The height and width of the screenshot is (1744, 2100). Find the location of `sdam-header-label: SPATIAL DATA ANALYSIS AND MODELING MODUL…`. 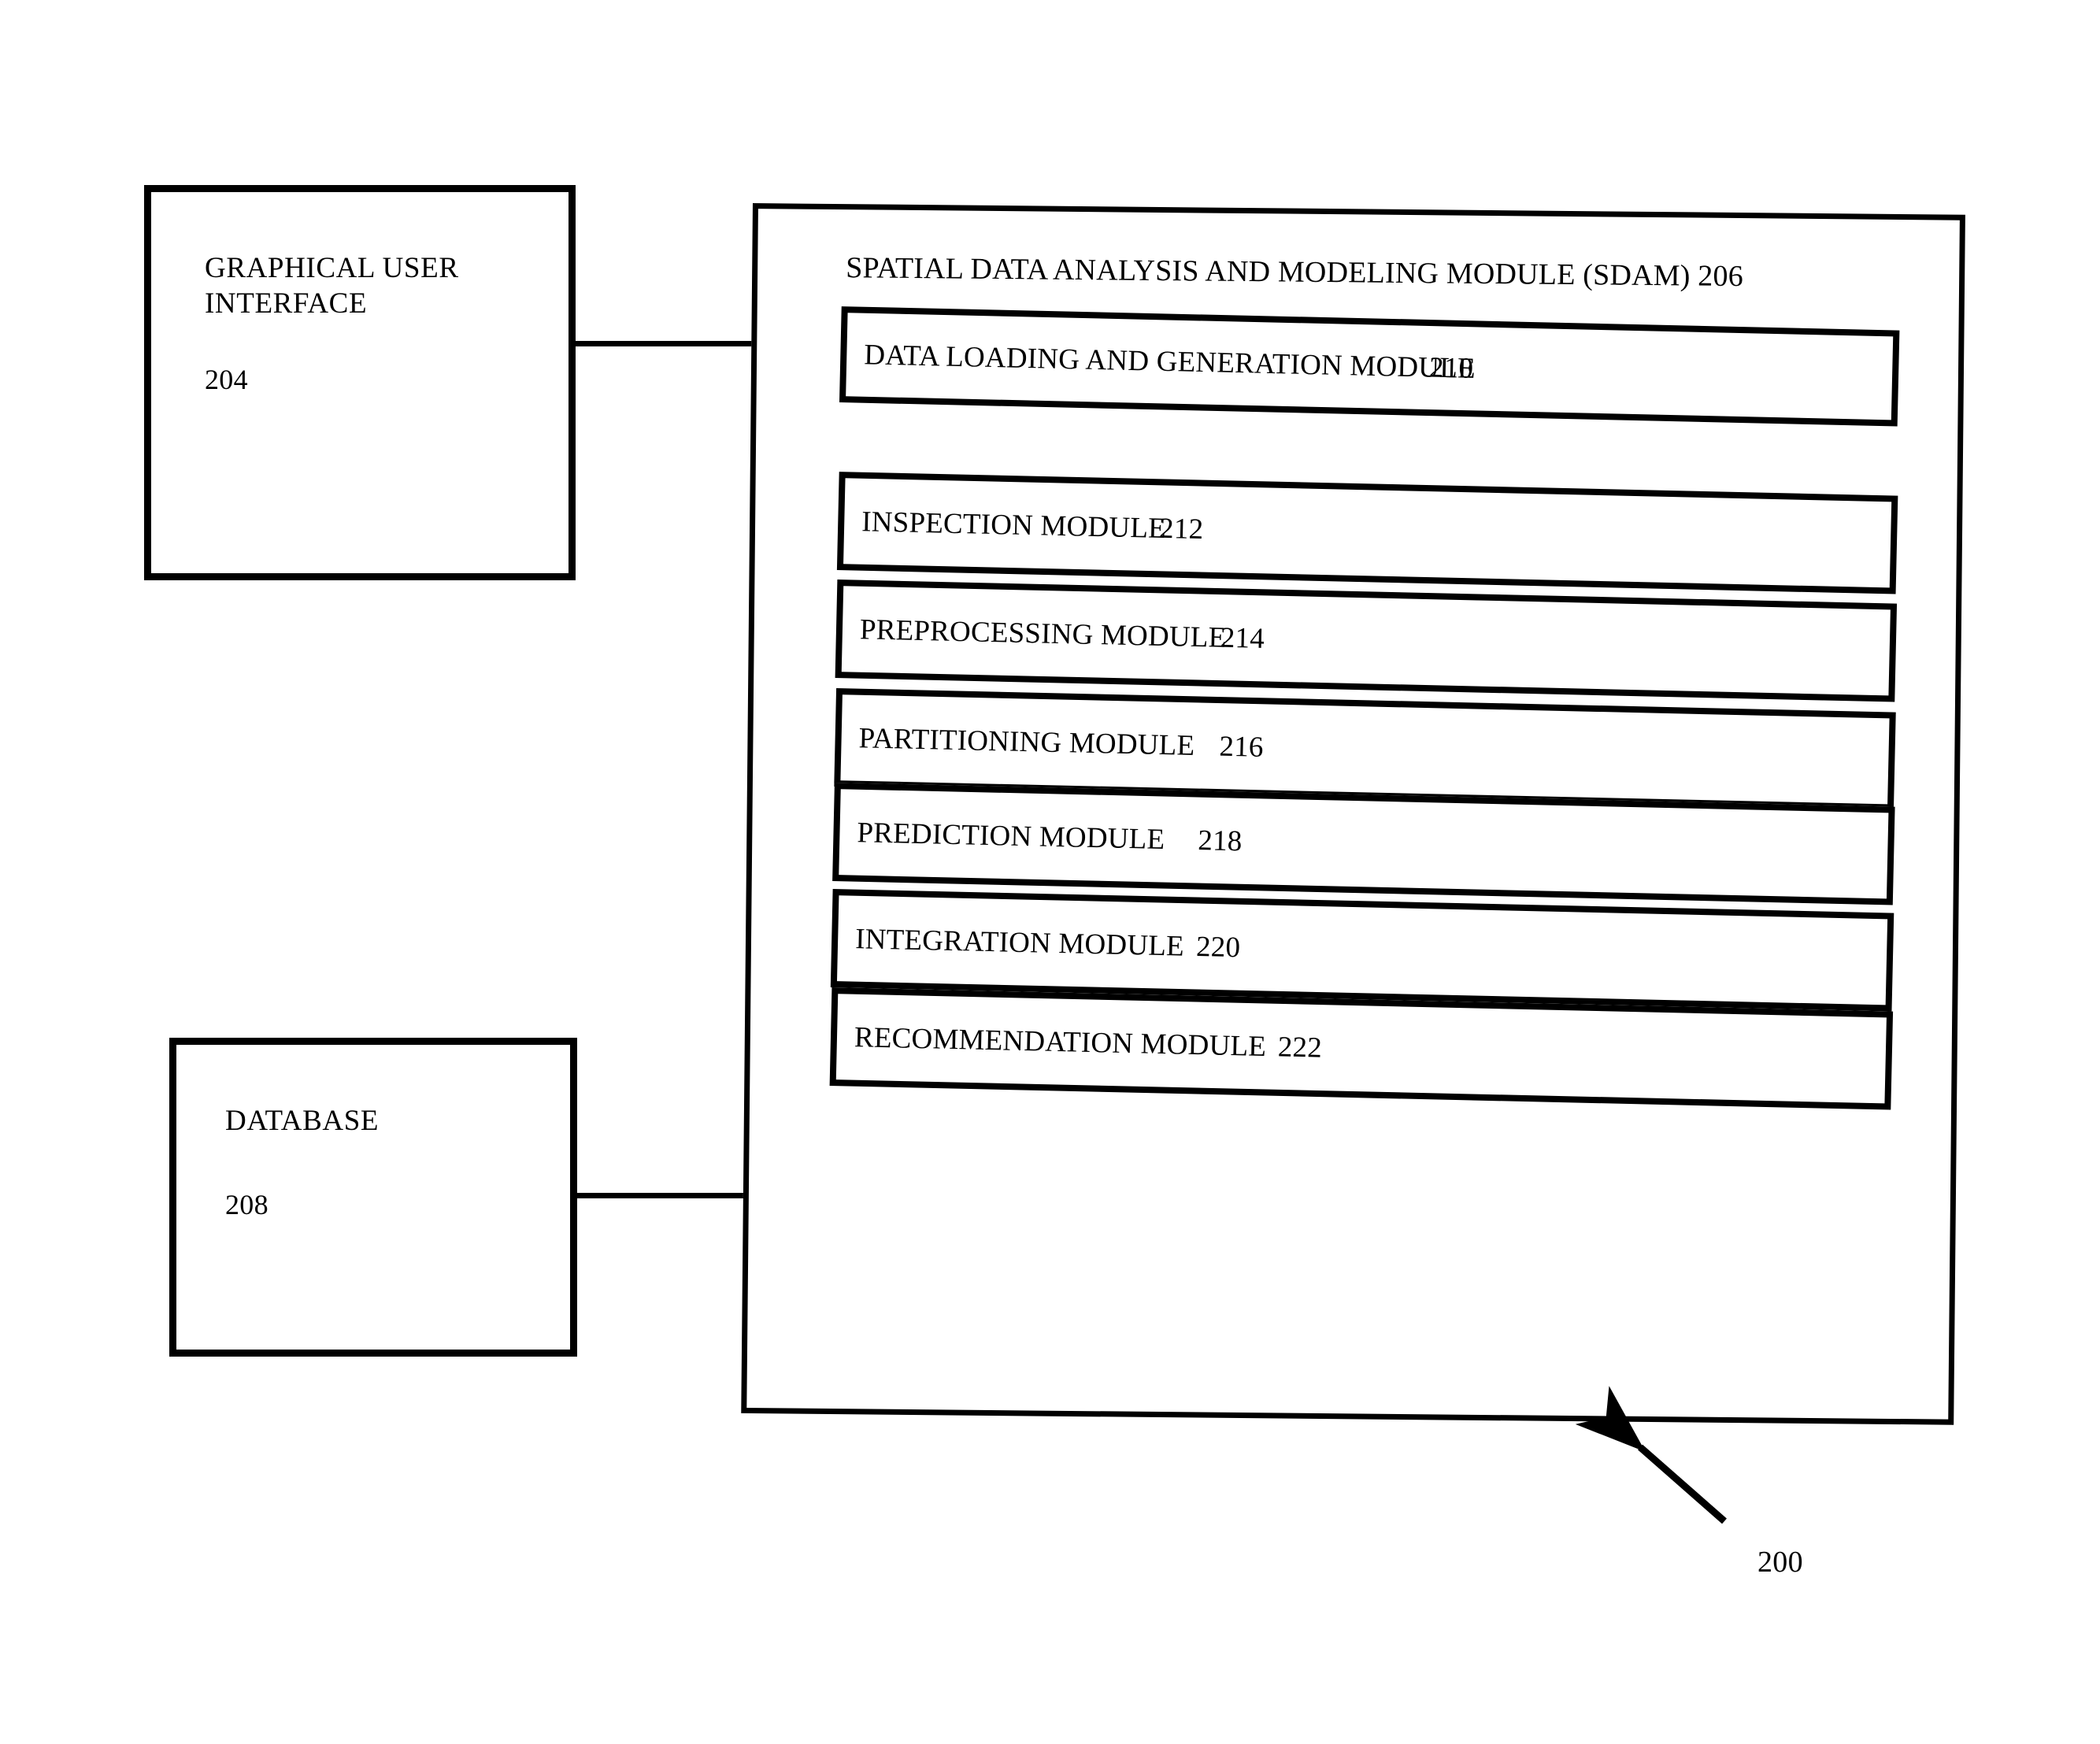

sdam-header-label: SPATIAL DATA ANALYSIS AND MODELING MODUL… is located at coordinates (1295, 272).